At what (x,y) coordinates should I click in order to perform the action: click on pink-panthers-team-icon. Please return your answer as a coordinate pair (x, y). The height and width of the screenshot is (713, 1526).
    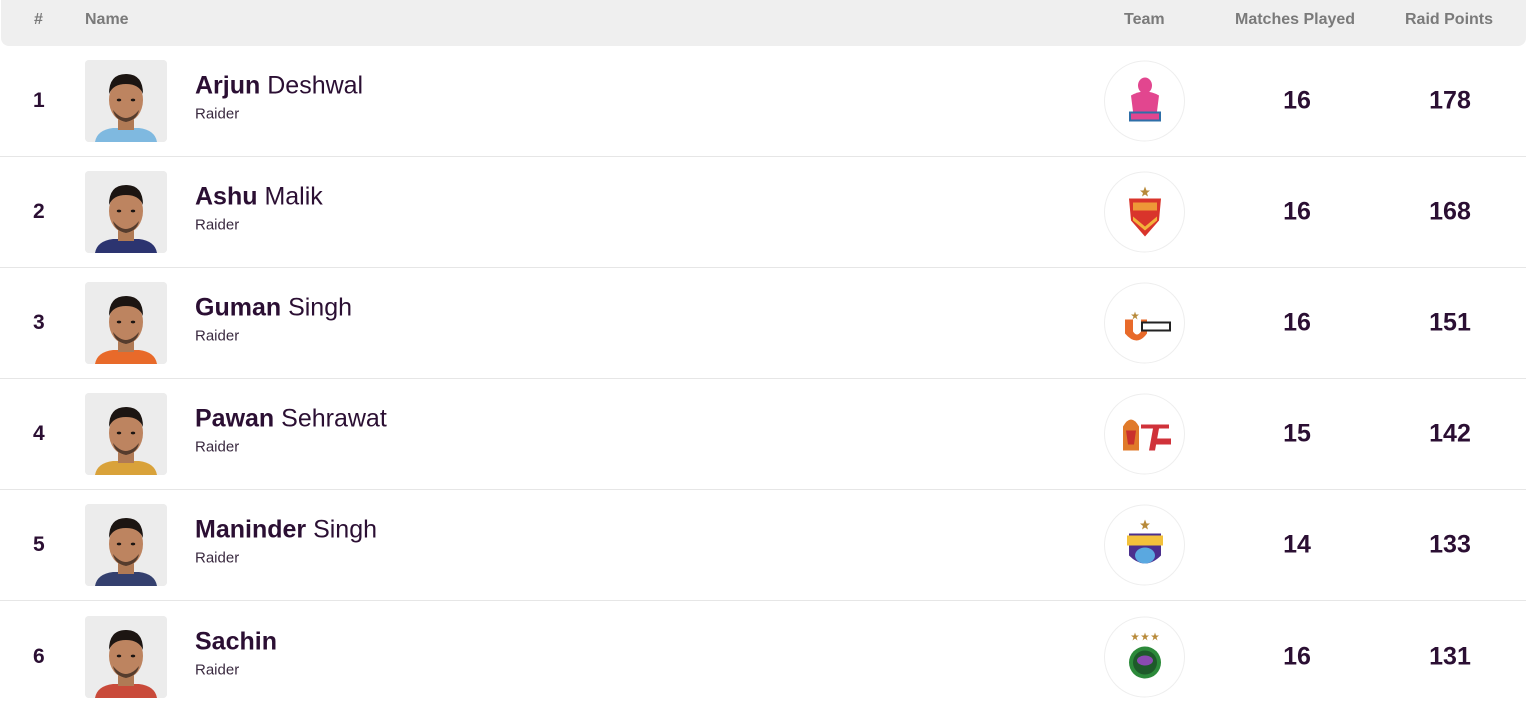
    Looking at the image, I should click on (1144, 101).